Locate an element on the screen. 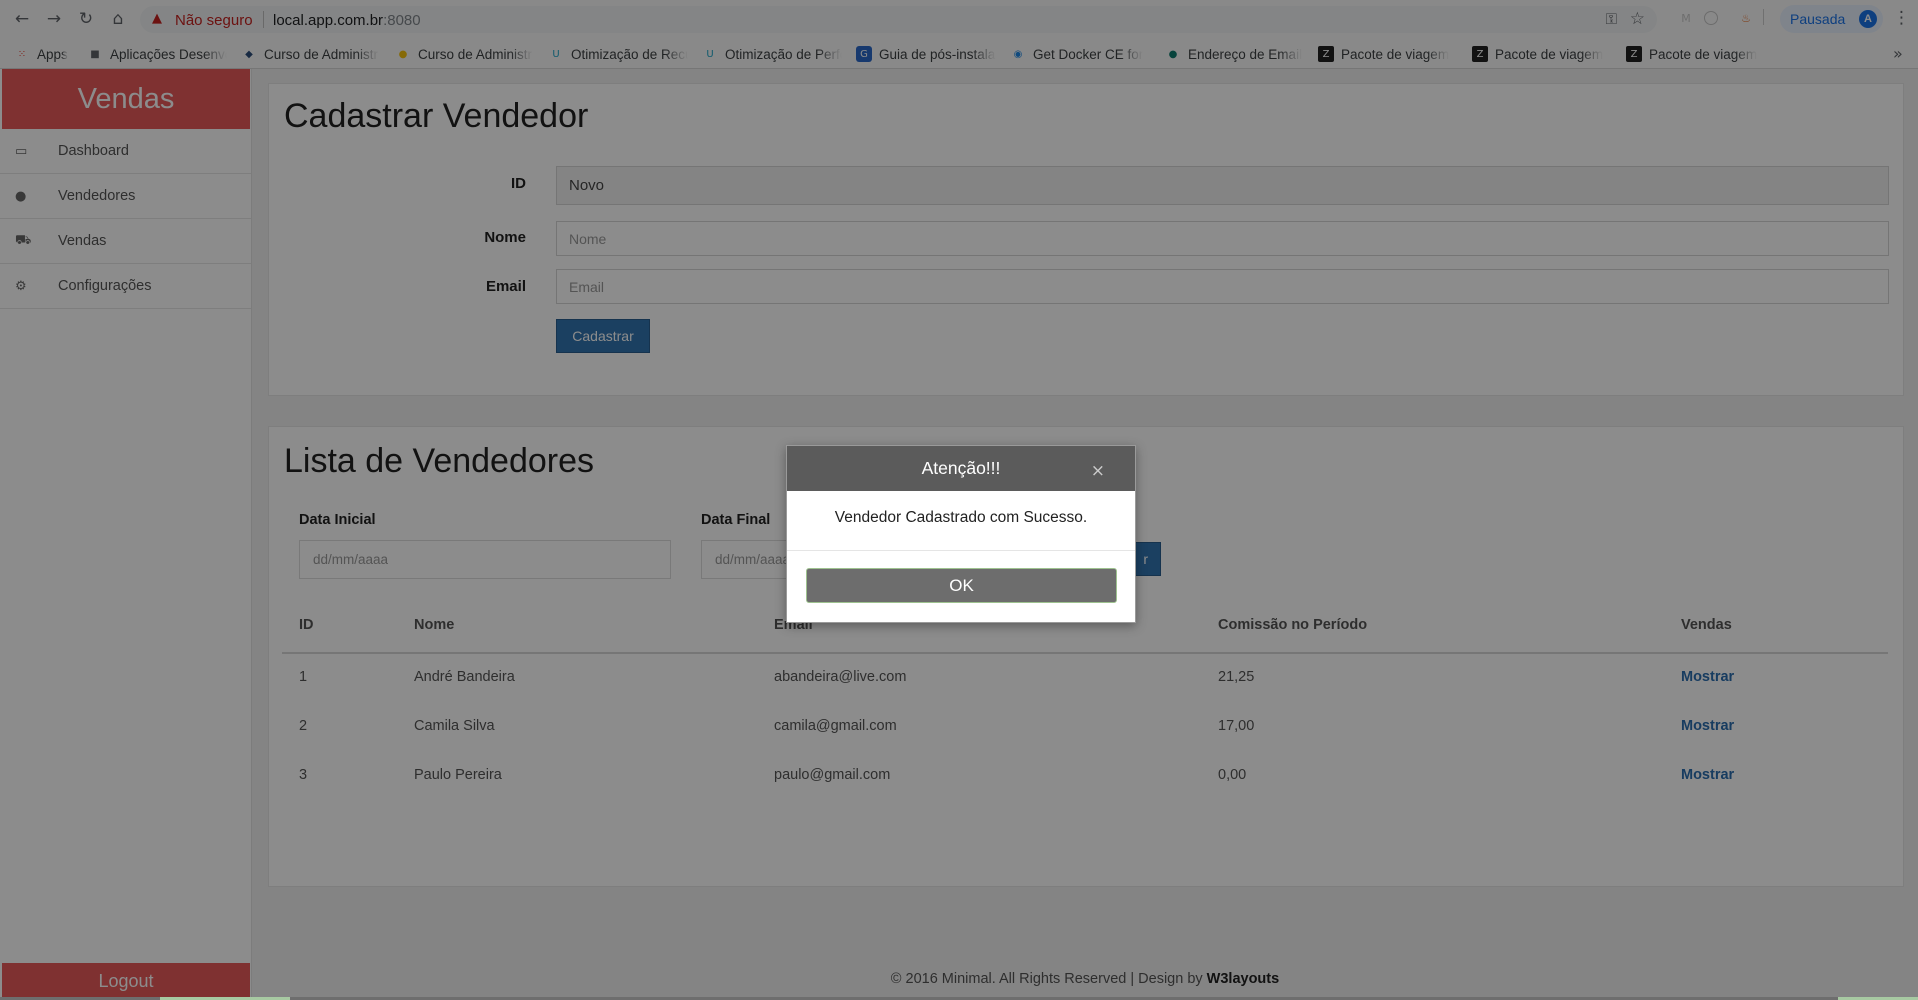 This screenshot has width=1918, height=1000. close-icon: × is located at coordinates (1098, 471).